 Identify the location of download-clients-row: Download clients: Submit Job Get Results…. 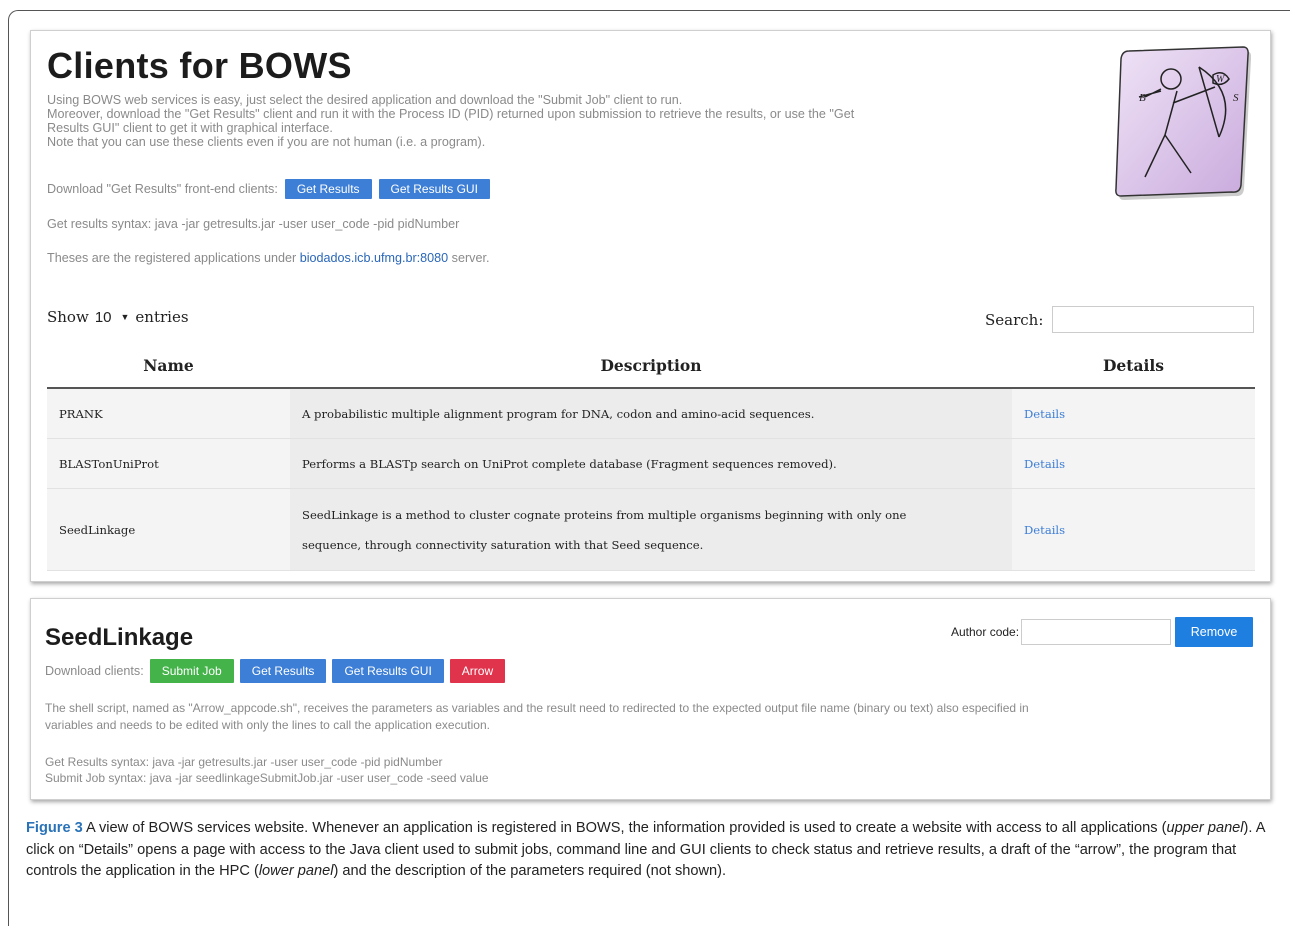
(275, 671).